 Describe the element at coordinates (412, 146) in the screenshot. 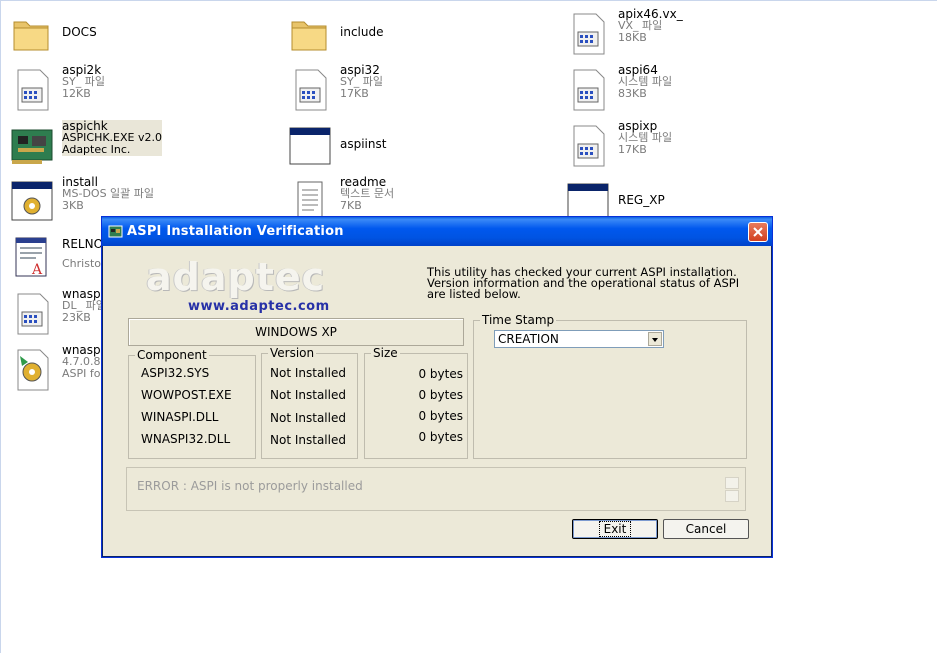

I see `file-item-aspiinst: aspiinst` at that location.